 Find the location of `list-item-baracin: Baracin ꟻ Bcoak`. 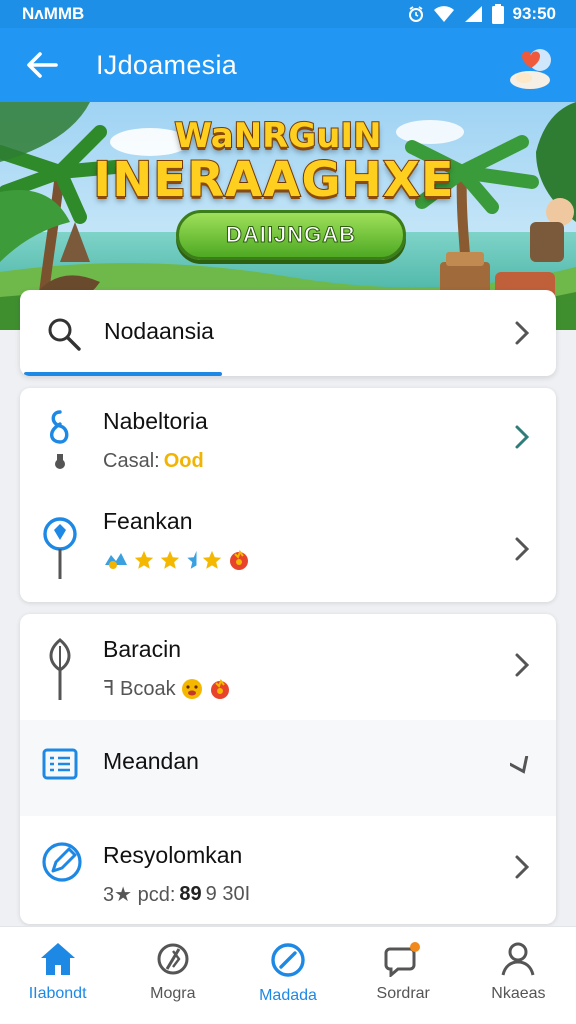

list-item-baracin: Baracin ꟻ Bcoak is located at coordinates (288, 667).